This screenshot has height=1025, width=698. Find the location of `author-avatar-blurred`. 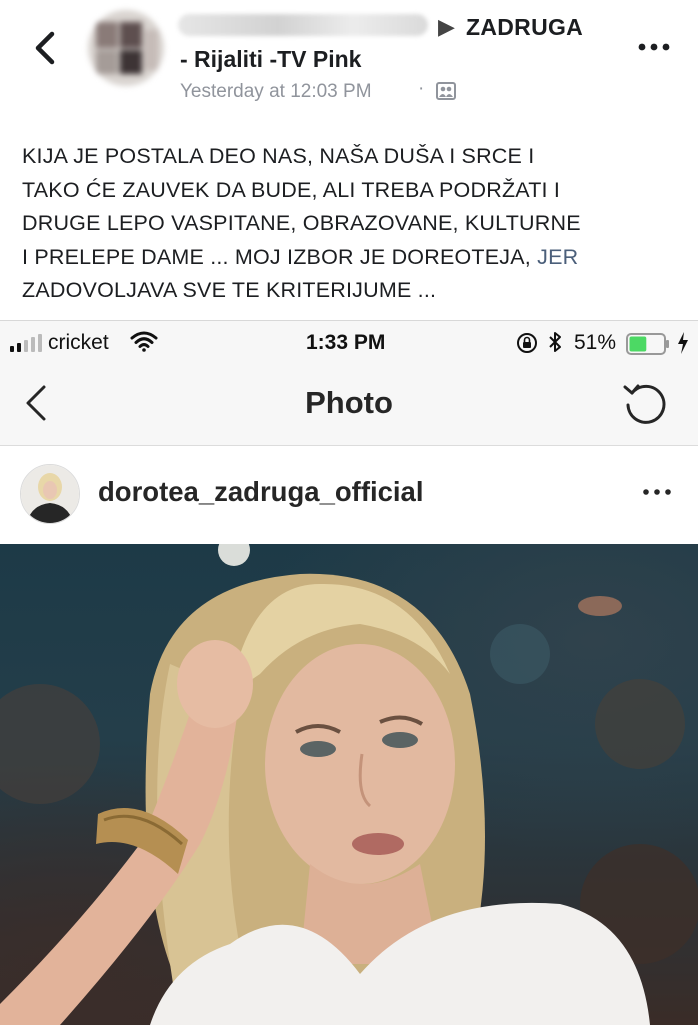

author-avatar-blurred is located at coordinates (126, 48).